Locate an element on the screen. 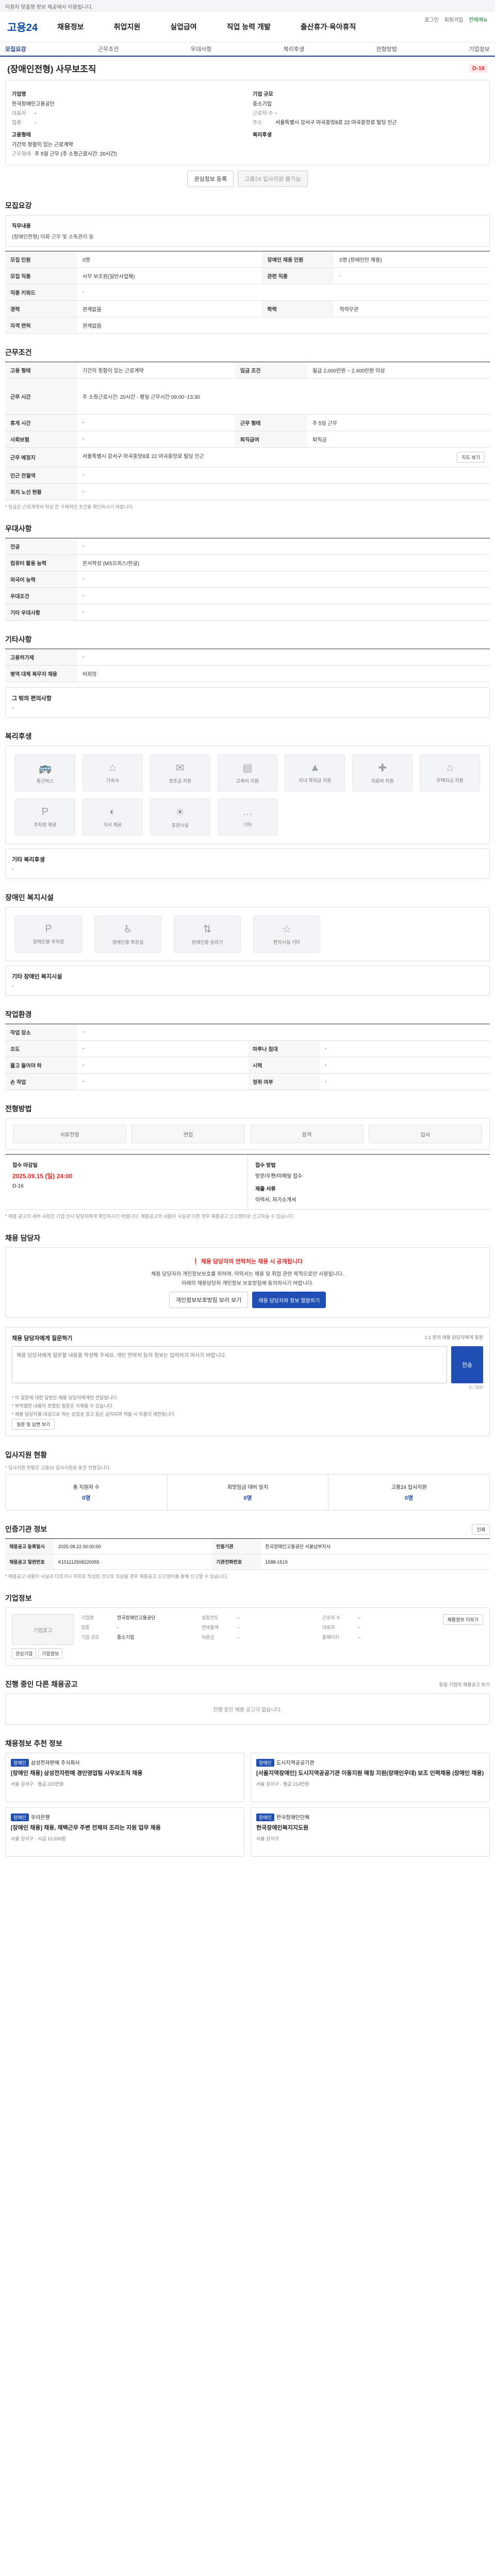 The image size is (495, 2576). same-company-link: 동일 기업의 채용공고 보기 is located at coordinates (464, 1684).